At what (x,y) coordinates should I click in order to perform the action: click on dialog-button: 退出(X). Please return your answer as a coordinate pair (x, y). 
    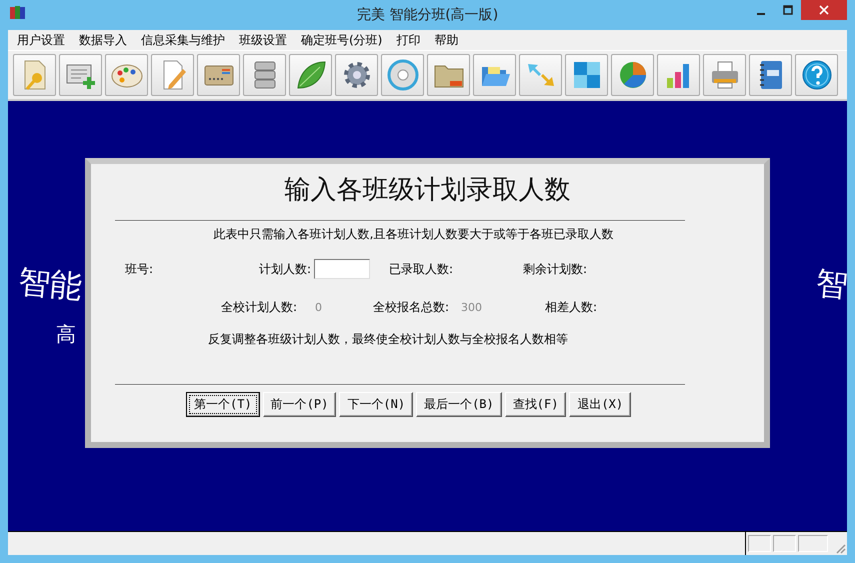
    Looking at the image, I should click on (600, 404).